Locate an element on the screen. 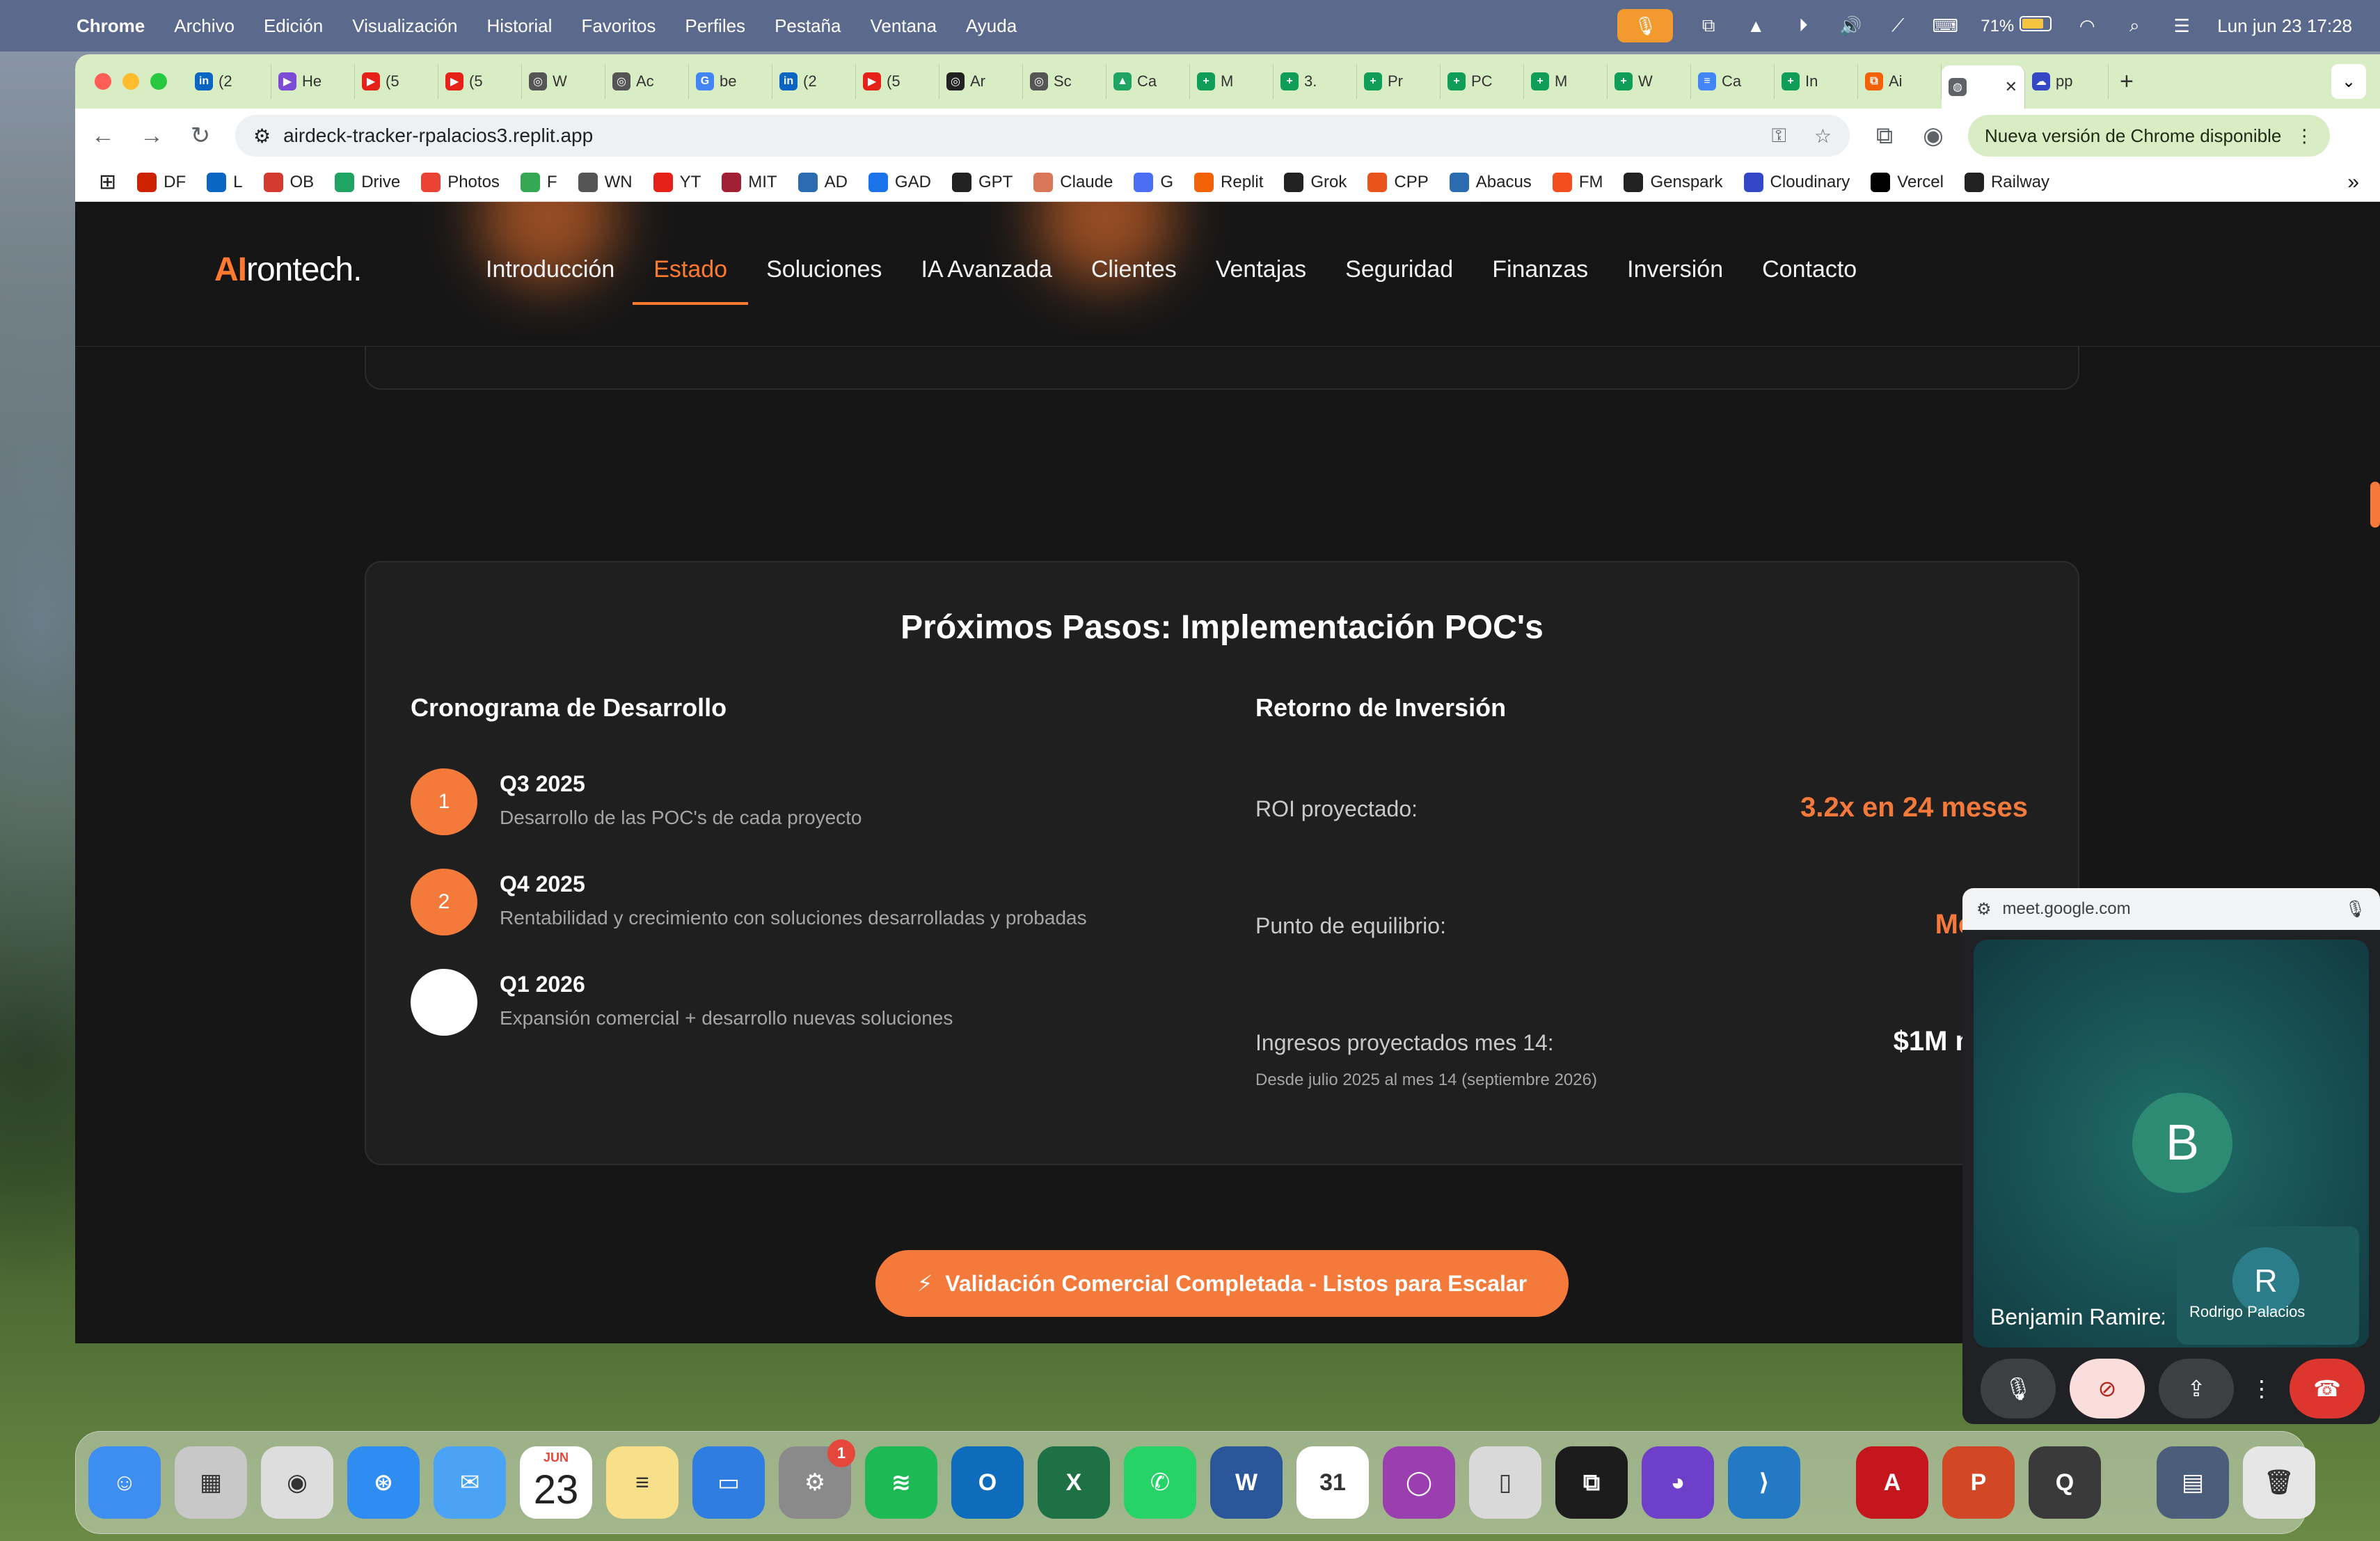  extensions-icon: ⧉ is located at coordinates (1884, 136).